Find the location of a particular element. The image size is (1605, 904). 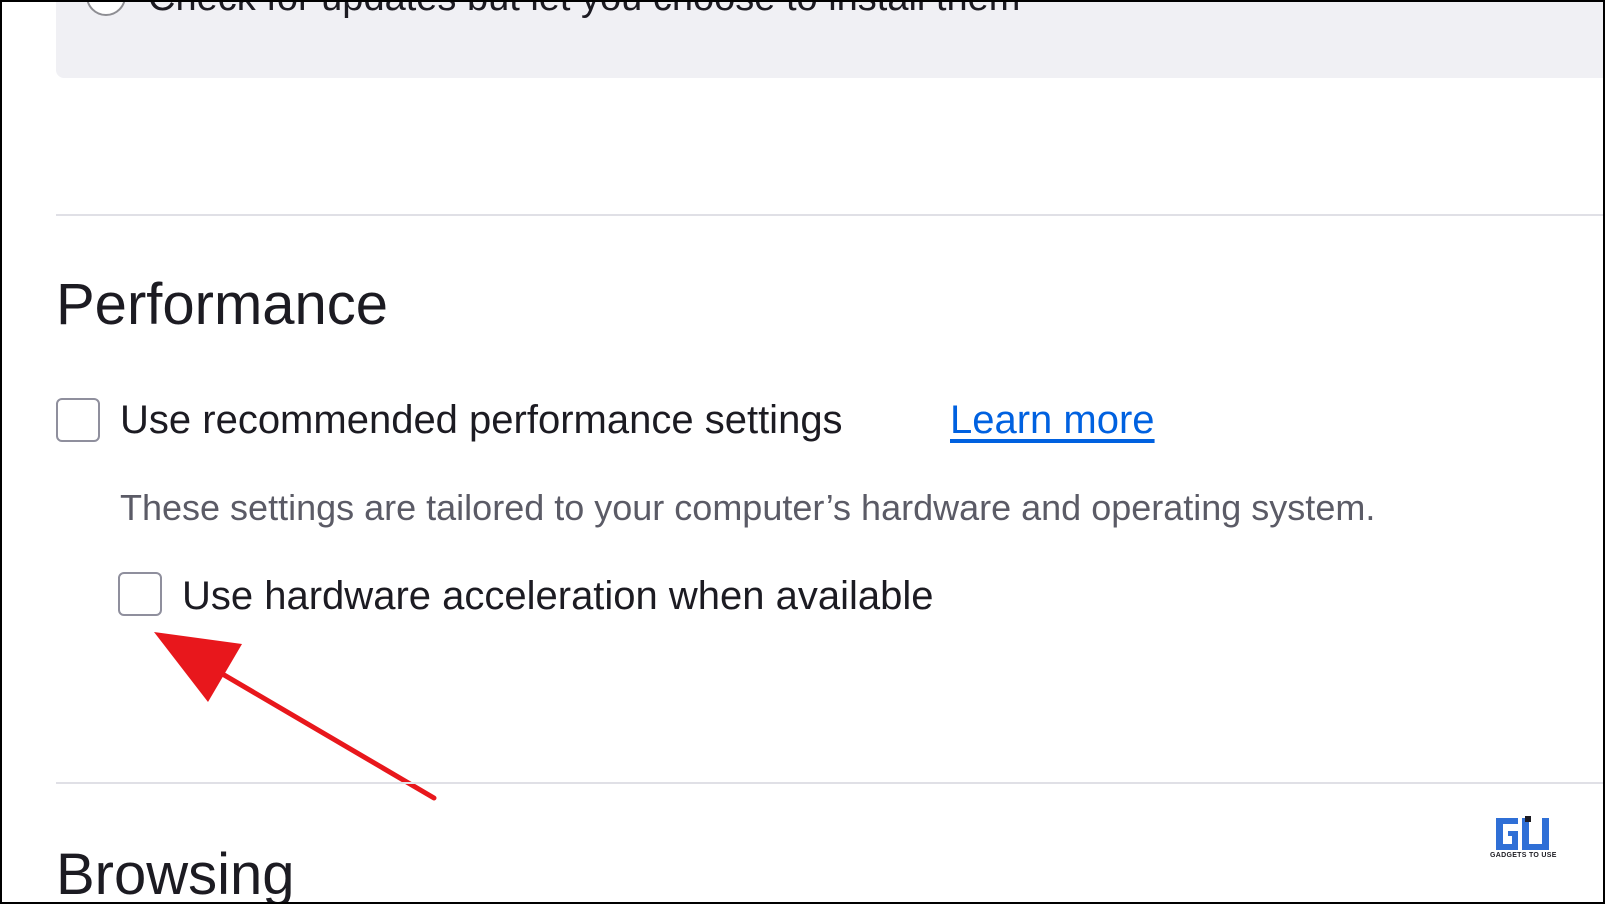

section-divider is located at coordinates (829, 783).